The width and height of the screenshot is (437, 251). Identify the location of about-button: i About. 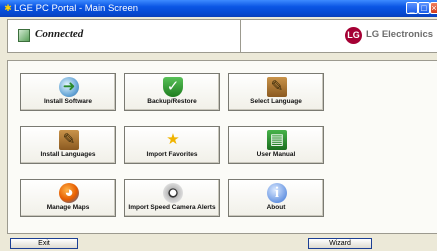
(276, 198).